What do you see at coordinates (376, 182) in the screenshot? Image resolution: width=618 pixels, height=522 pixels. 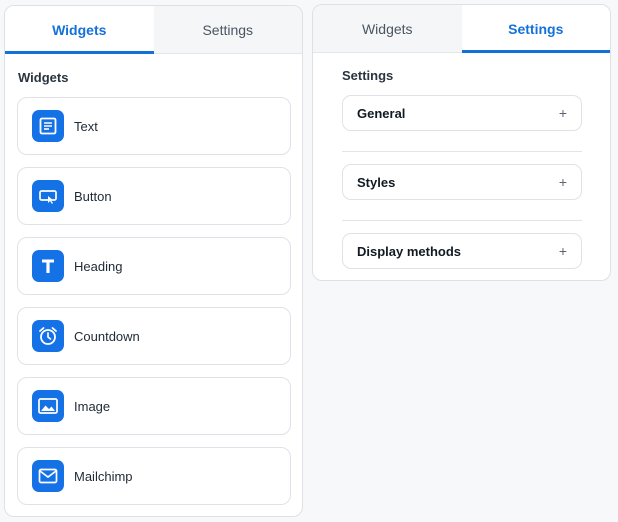 I see `accordion-label: Styles` at bounding box center [376, 182].